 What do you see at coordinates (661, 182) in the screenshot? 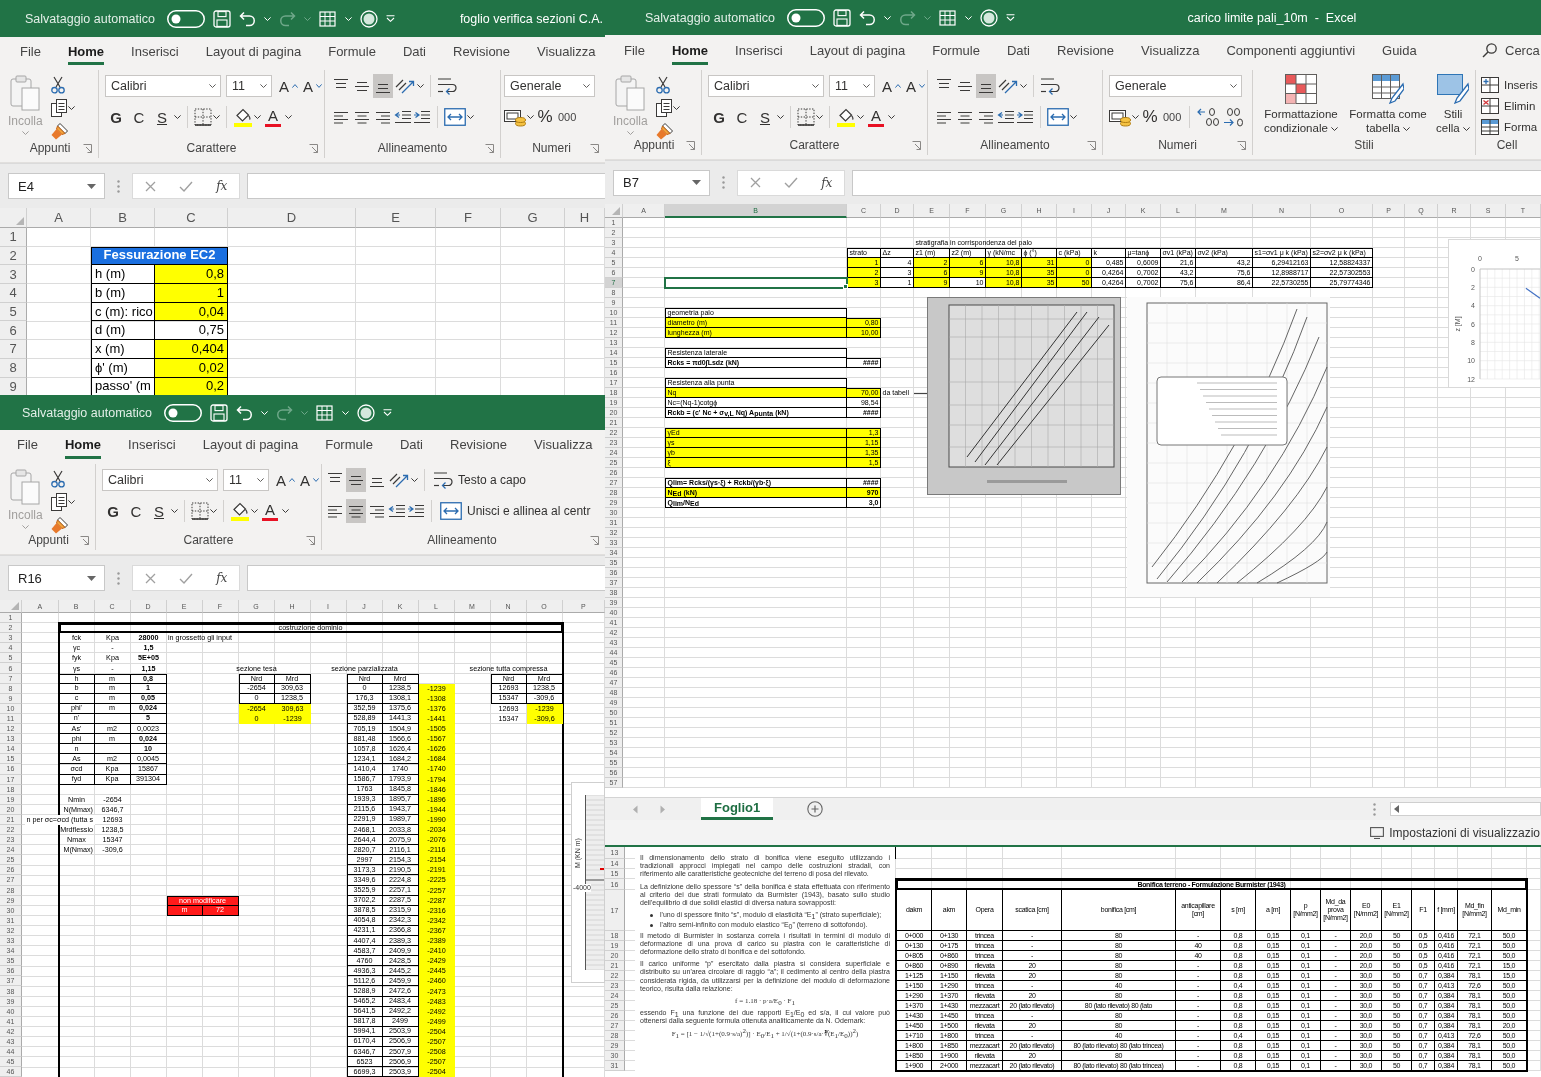
I see `name-box: B7` at bounding box center [661, 182].